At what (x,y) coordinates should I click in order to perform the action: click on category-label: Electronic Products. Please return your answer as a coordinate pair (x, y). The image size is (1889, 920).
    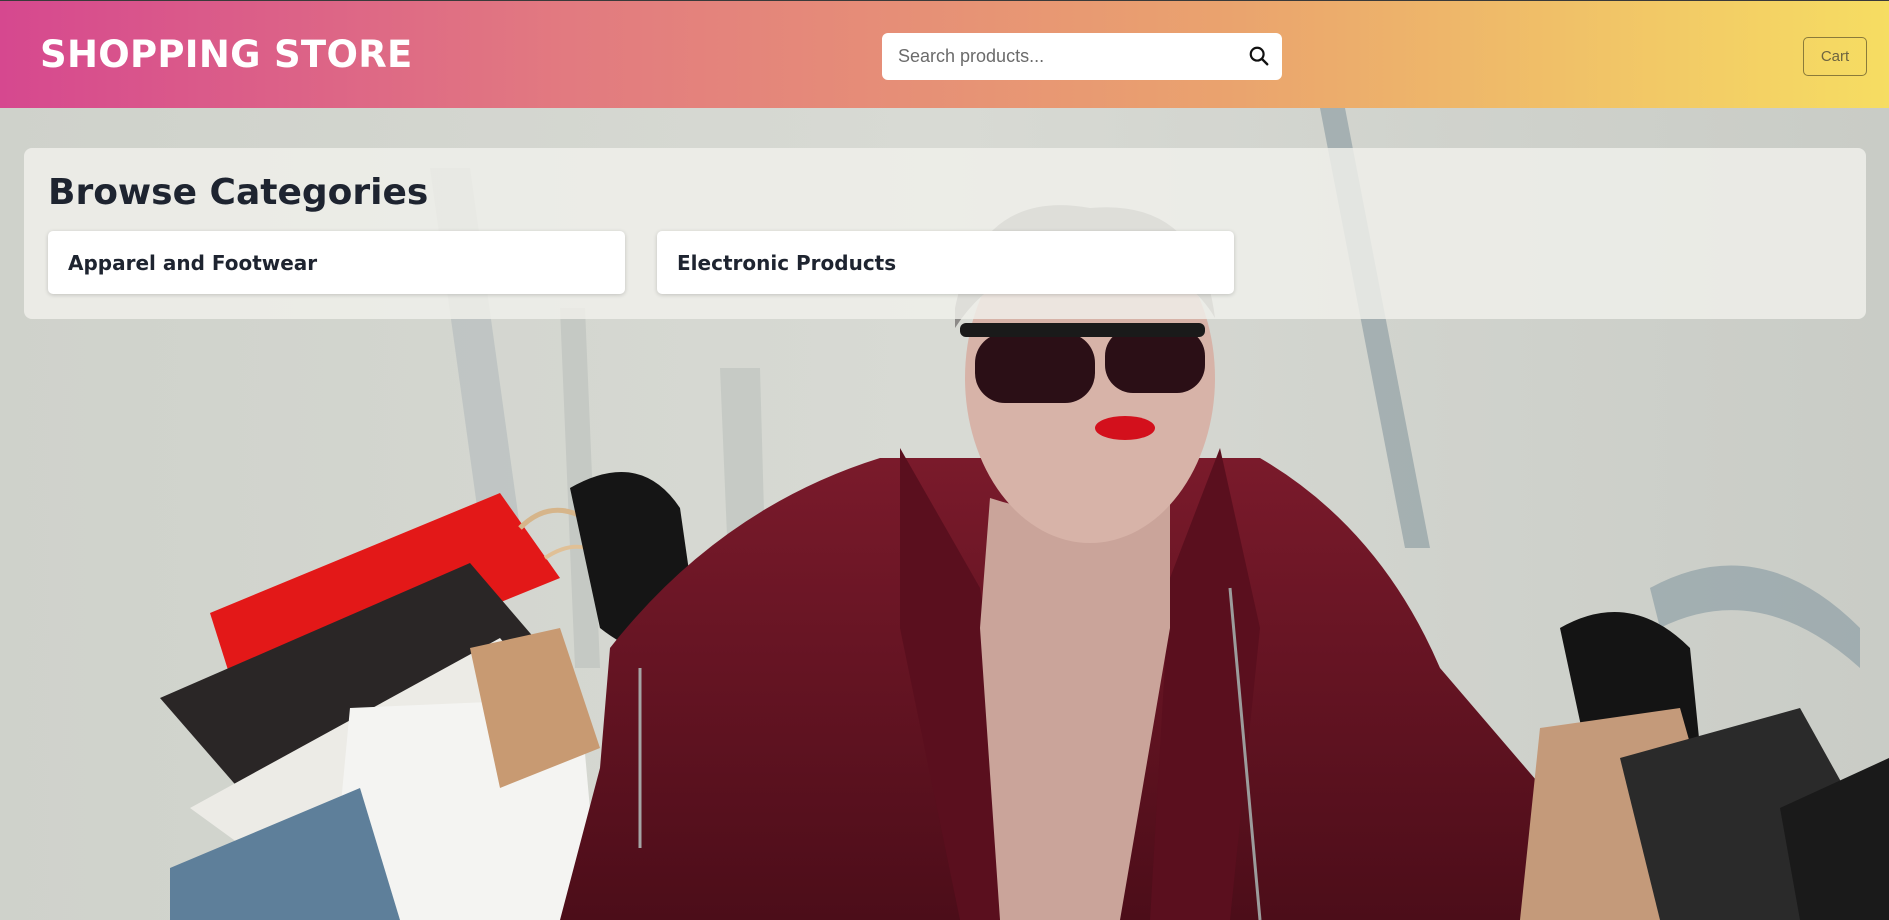
    Looking at the image, I should click on (787, 263).